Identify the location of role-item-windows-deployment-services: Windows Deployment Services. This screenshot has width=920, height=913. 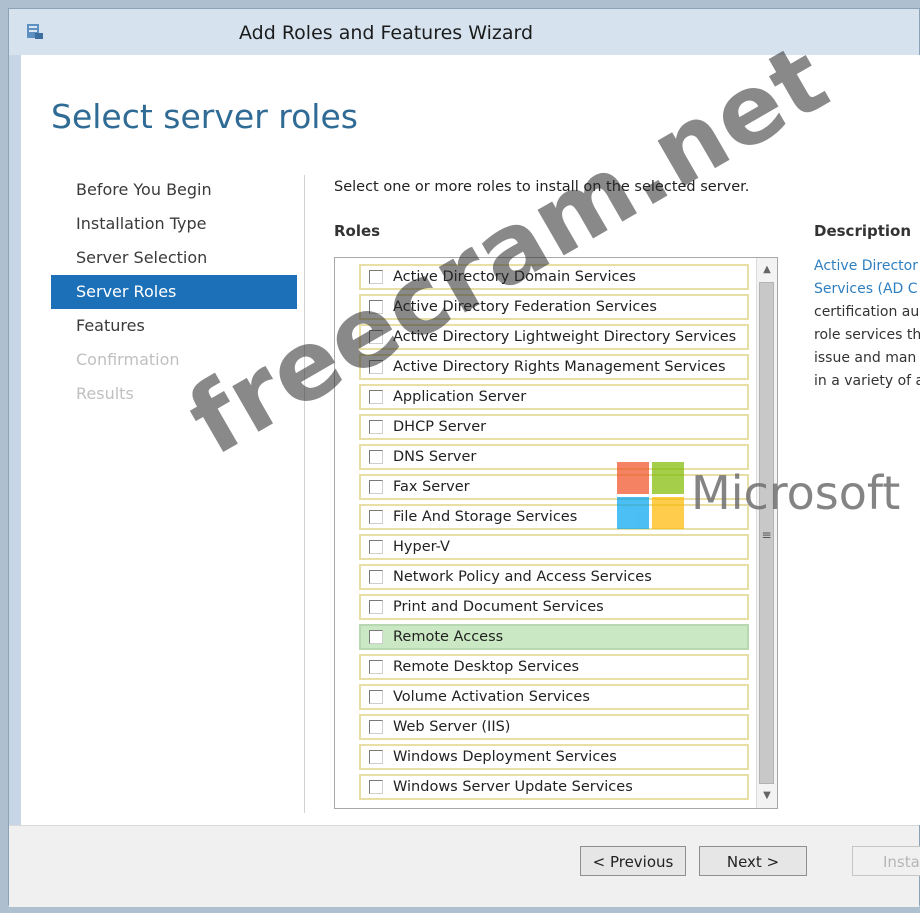
(554, 757).